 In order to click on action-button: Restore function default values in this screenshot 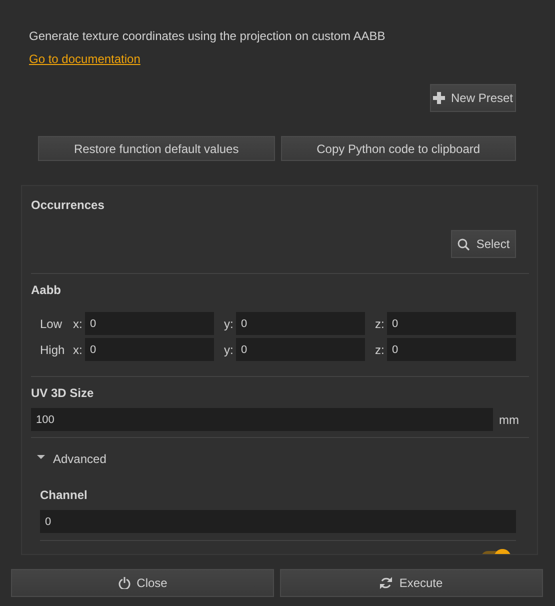, I will do `click(156, 148)`.